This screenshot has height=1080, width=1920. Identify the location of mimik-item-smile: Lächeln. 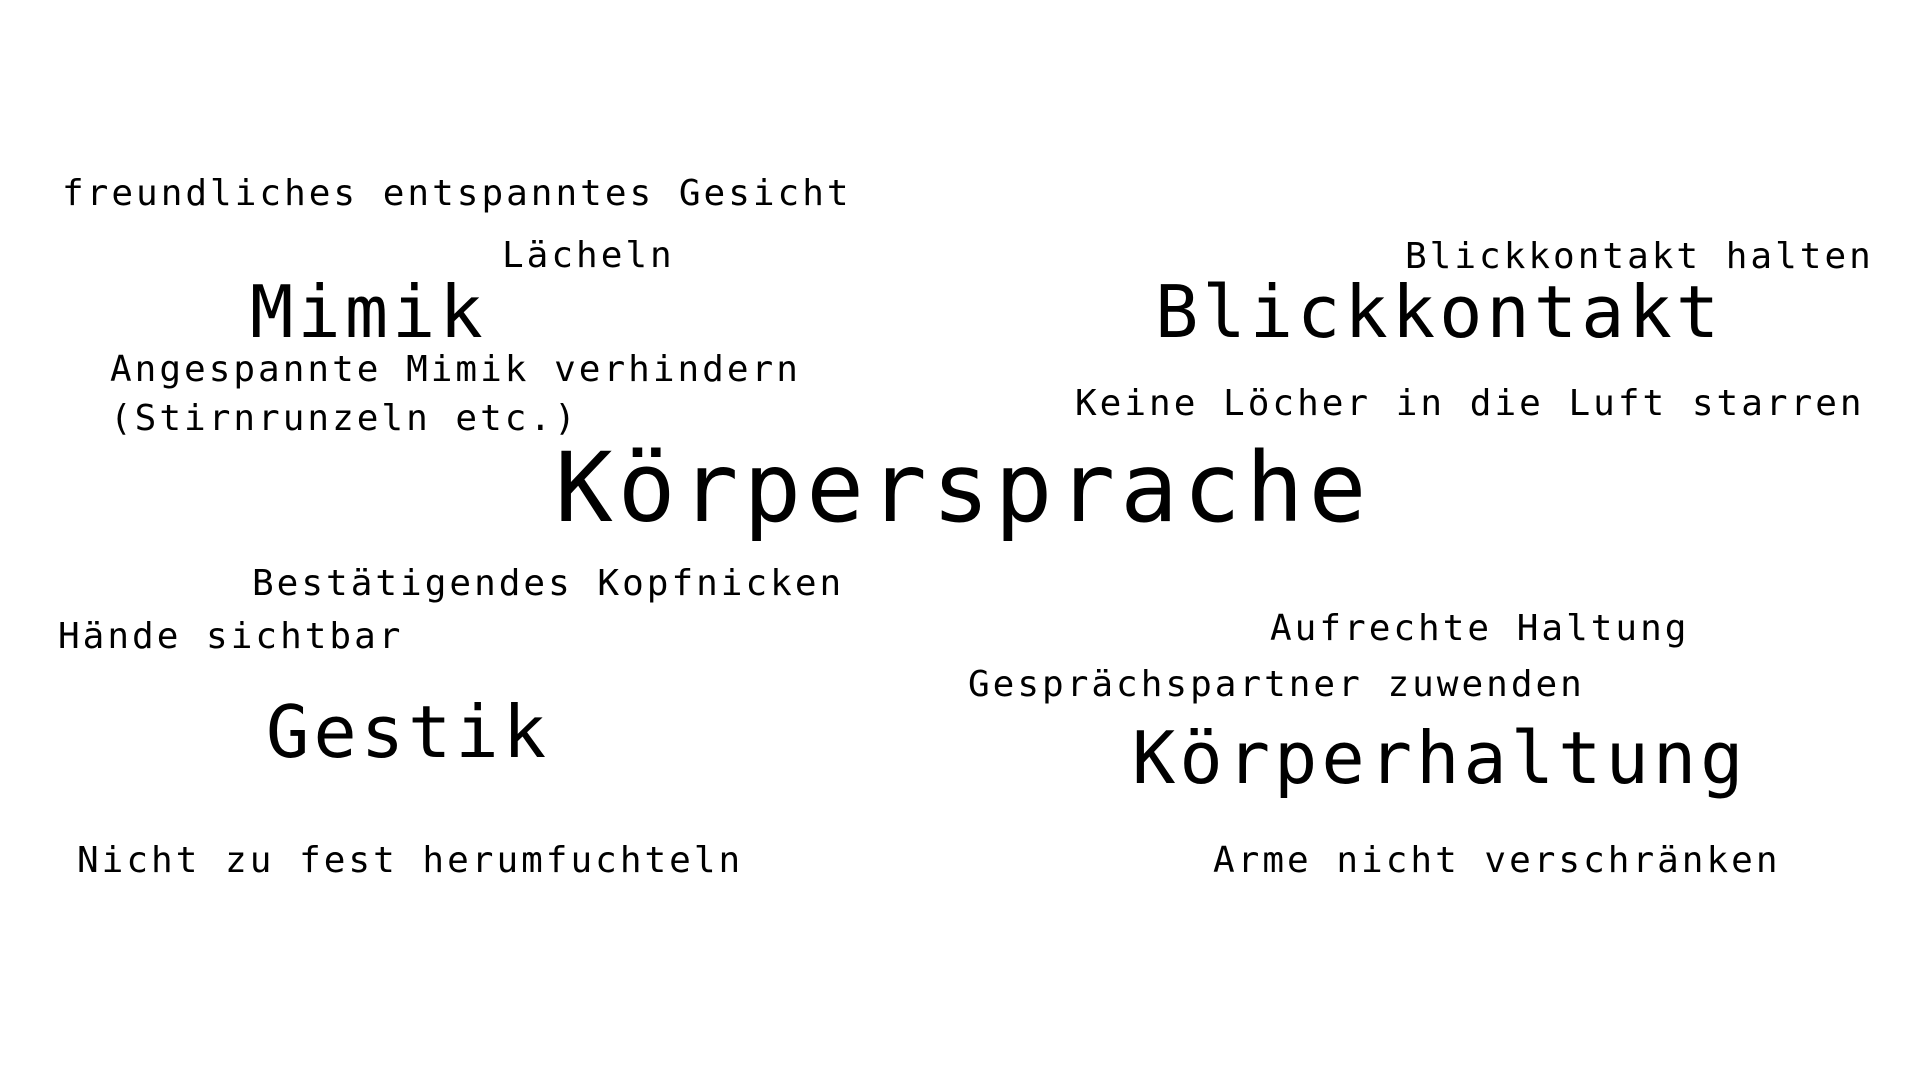
(588, 255).